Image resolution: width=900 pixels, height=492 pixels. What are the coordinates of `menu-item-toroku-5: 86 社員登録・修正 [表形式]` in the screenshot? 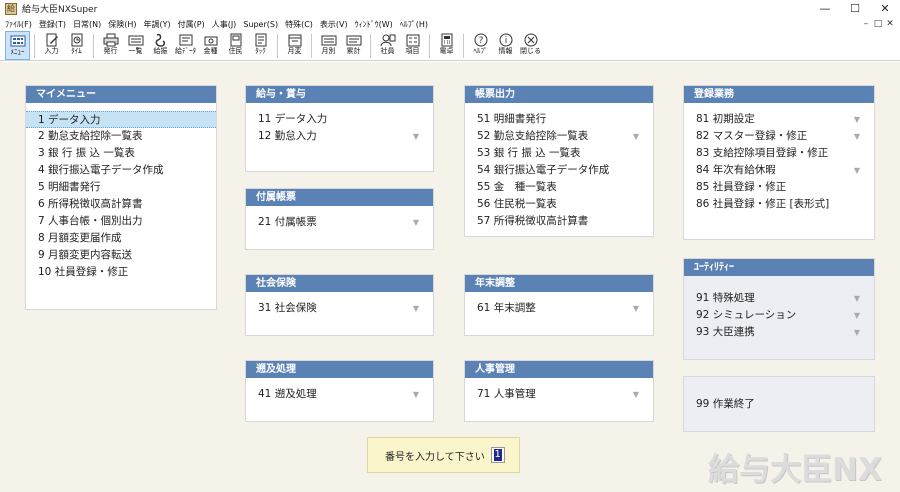 It's located at (779, 204).